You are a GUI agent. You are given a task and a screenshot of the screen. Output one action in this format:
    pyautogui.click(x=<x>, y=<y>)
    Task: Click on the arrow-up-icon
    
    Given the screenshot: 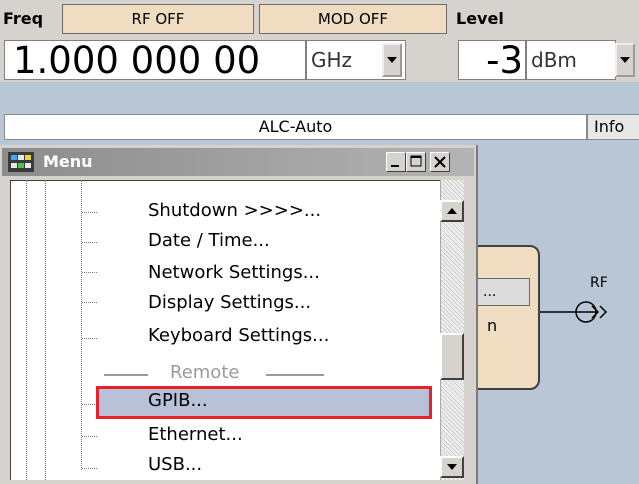 What is the action you would take?
    pyautogui.click(x=452, y=211)
    